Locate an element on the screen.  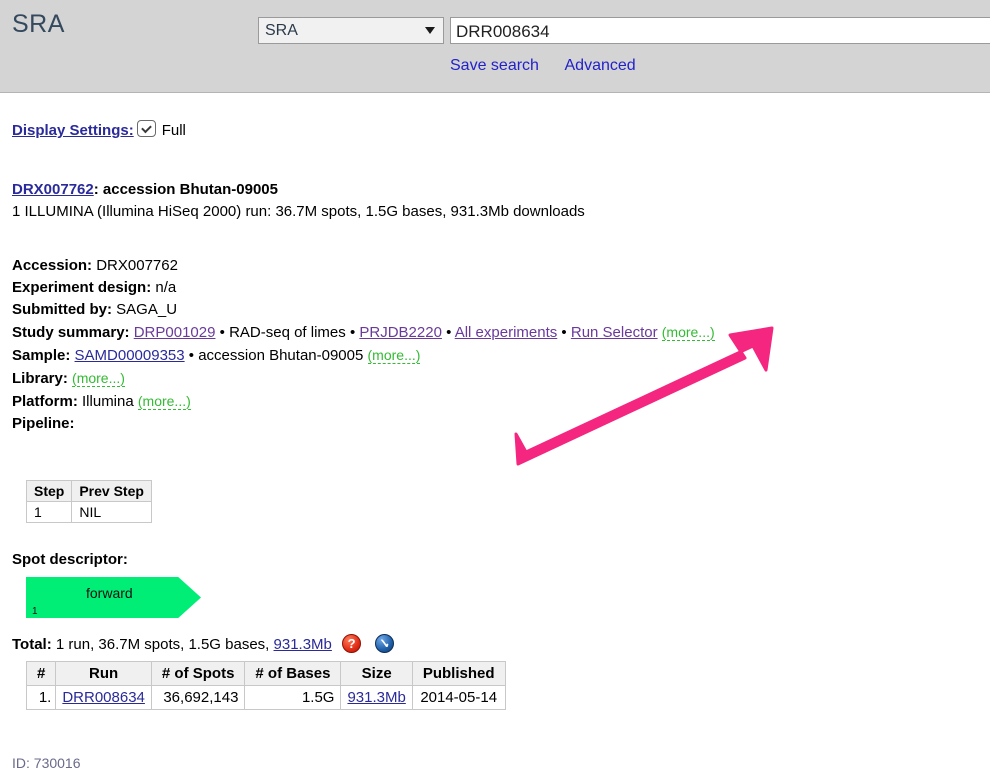
experiment-design-value: n/a is located at coordinates (166, 287).